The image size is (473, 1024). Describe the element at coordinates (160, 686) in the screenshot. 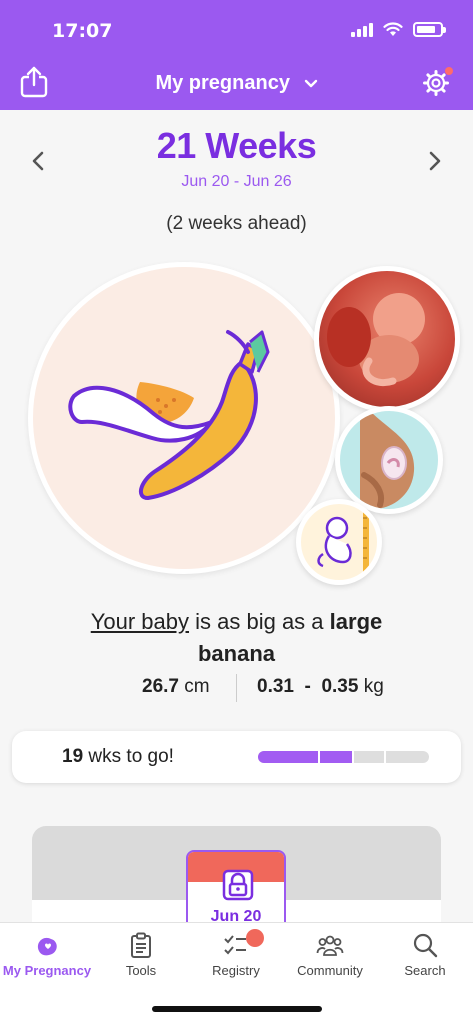

I see `length-value: 26.7` at that location.